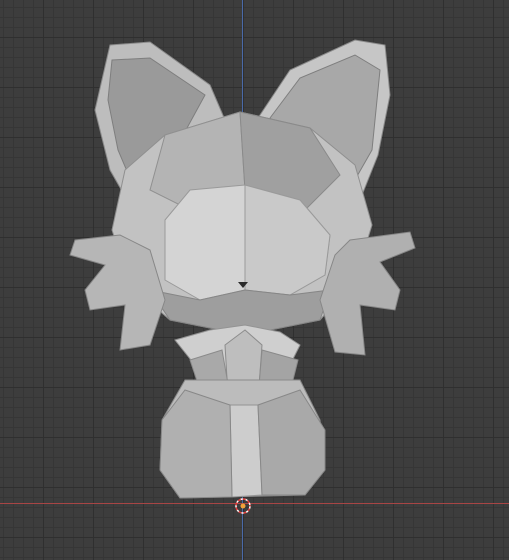 This screenshot has height=560, width=509. Describe the element at coordinates (243, 506) in the screenshot. I see `origin-cursor-icon` at that location.